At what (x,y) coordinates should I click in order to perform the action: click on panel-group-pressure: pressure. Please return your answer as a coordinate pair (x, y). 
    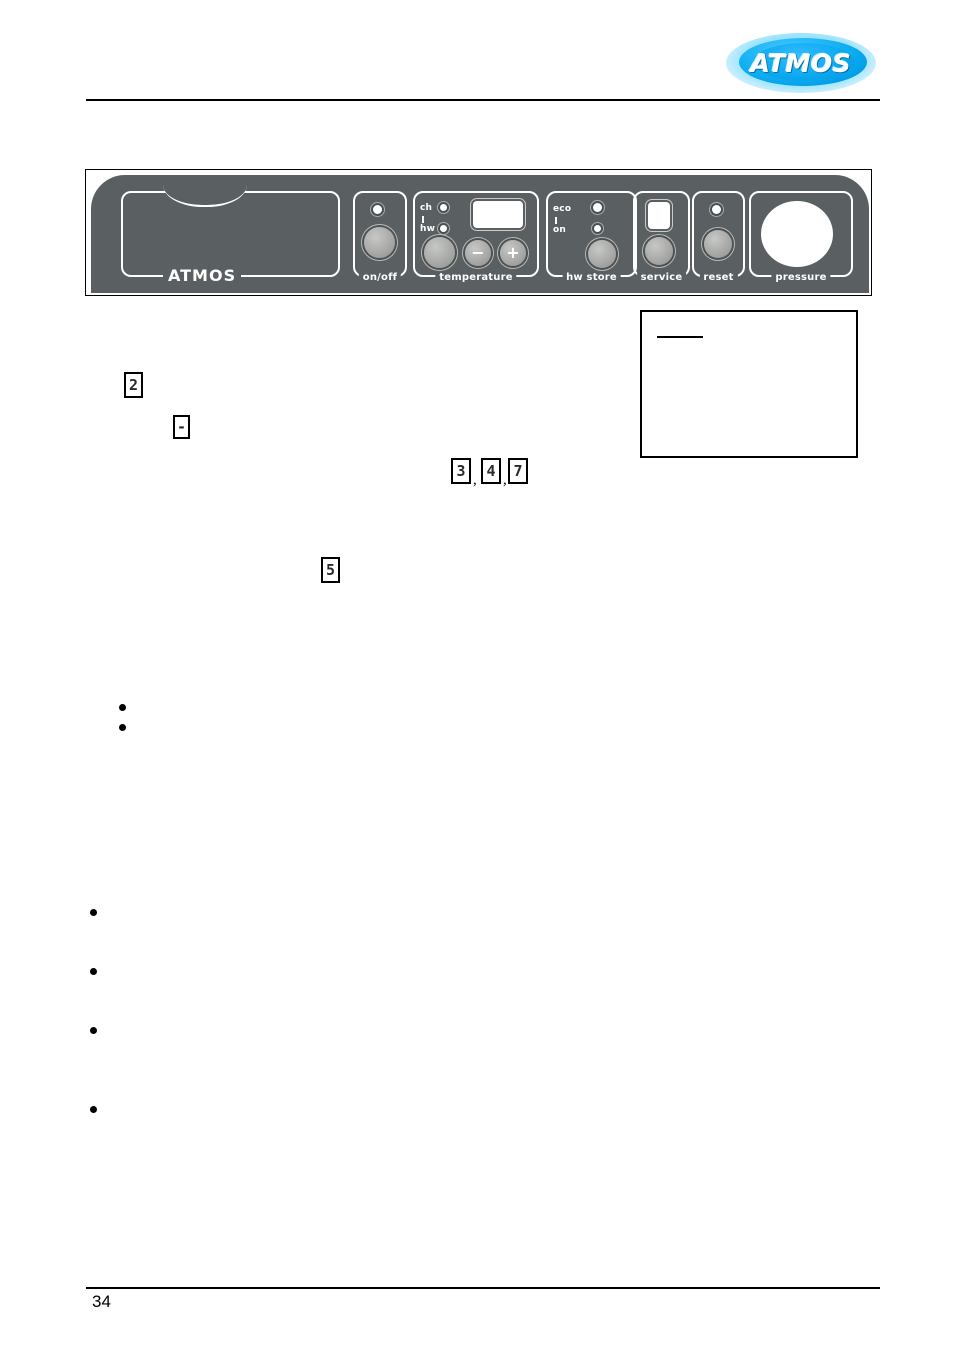
    Looking at the image, I should click on (801, 237).